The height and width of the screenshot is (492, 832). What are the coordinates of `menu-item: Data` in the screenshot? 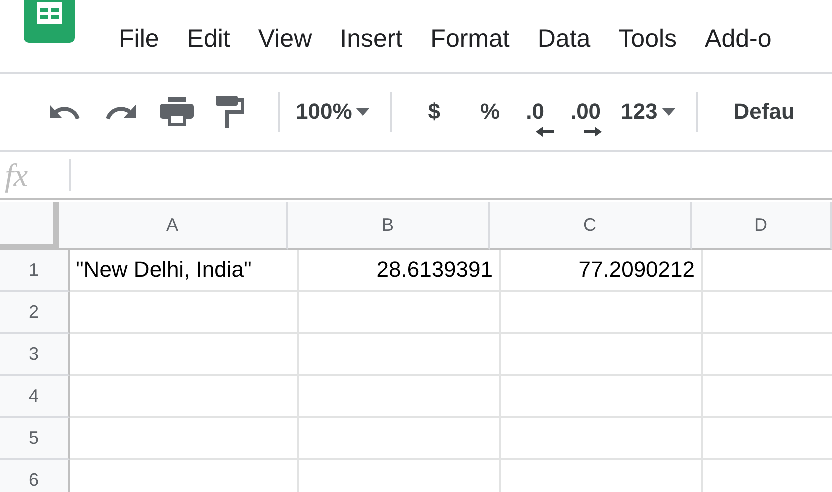 It's located at (564, 40).